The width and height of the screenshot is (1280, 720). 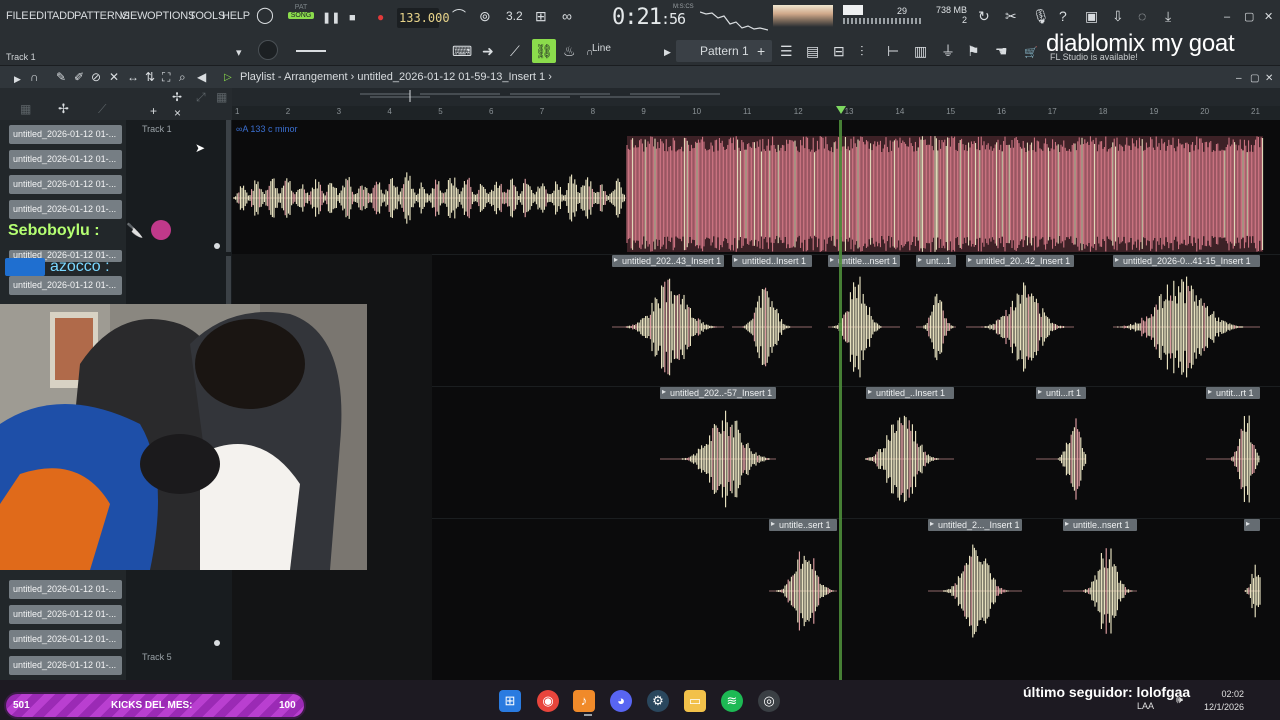 I want to click on piano-roll-icon: ⌨, so click(x=462, y=51).